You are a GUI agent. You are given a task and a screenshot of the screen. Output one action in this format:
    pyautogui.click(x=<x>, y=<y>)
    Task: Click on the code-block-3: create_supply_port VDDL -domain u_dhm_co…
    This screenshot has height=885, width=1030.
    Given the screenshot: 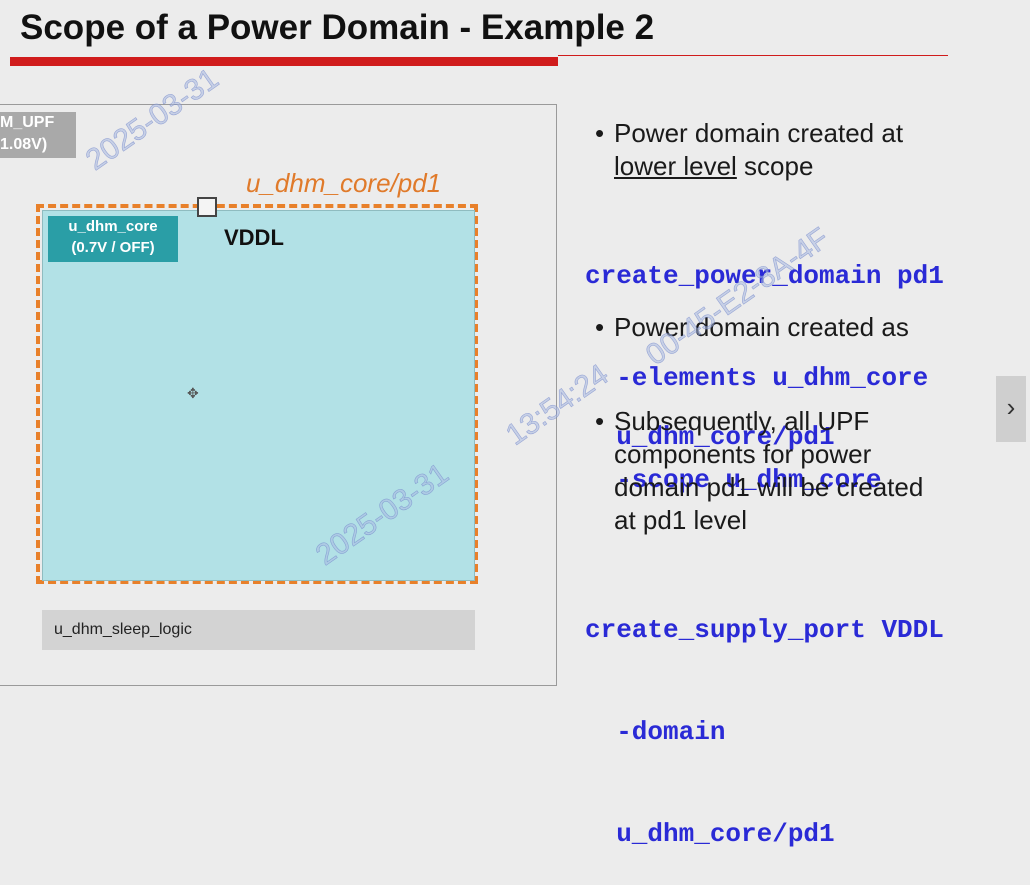 What is the action you would take?
    pyautogui.click(x=764, y=715)
    